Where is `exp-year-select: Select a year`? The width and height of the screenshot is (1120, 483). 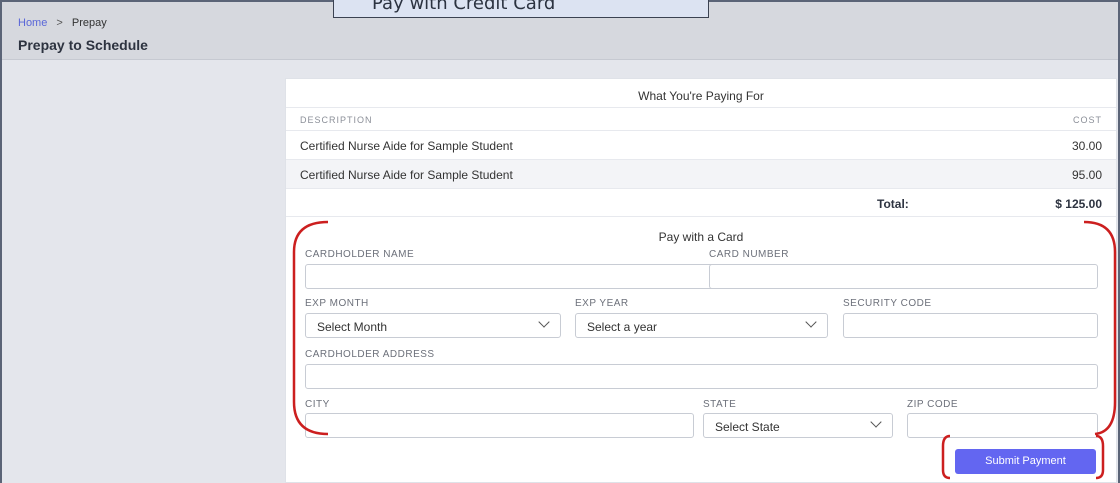
exp-year-select: Select a year is located at coordinates (701, 325).